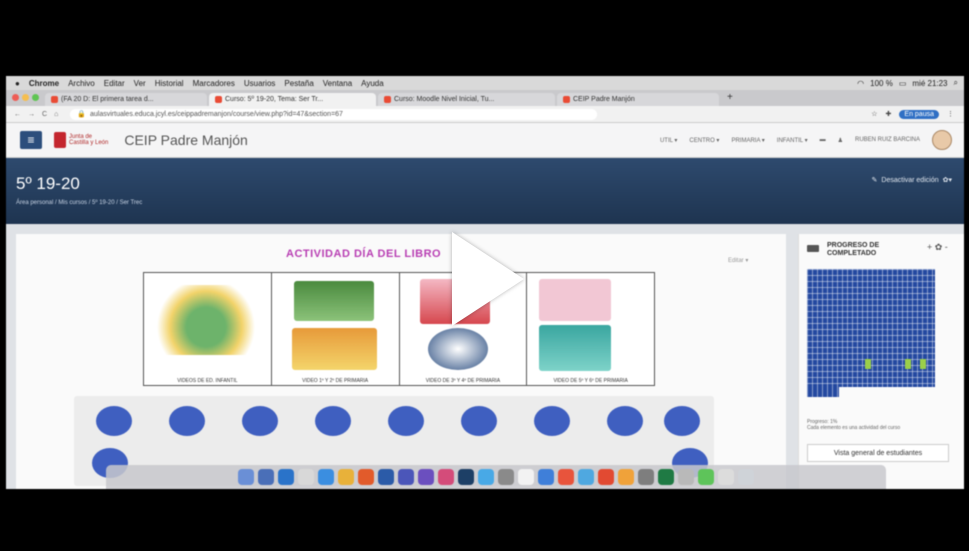 The width and height of the screenshot is (969, 551). What do you see at coordinates (286, 477) in the screenshot?
I see `outlook-icon` at bounding box center [286, 477].